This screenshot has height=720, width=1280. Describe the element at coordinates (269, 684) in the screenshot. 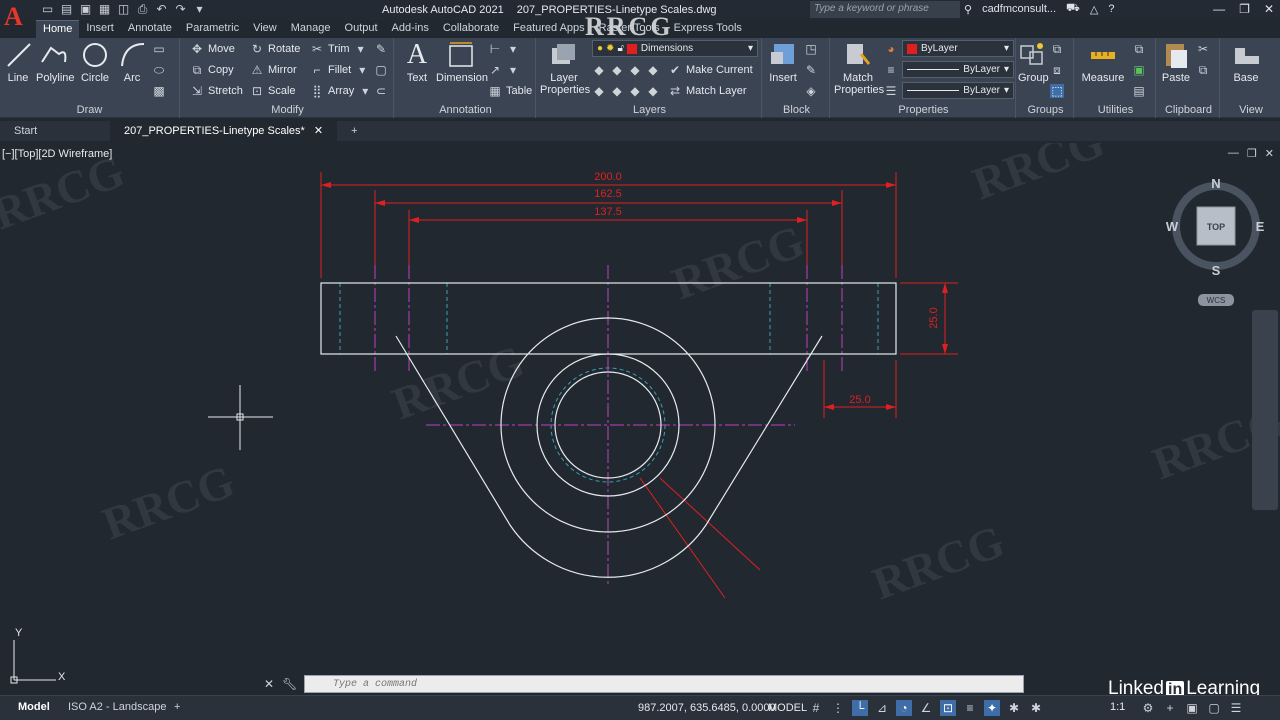

I see `close-command-icon: ✕` at that location.